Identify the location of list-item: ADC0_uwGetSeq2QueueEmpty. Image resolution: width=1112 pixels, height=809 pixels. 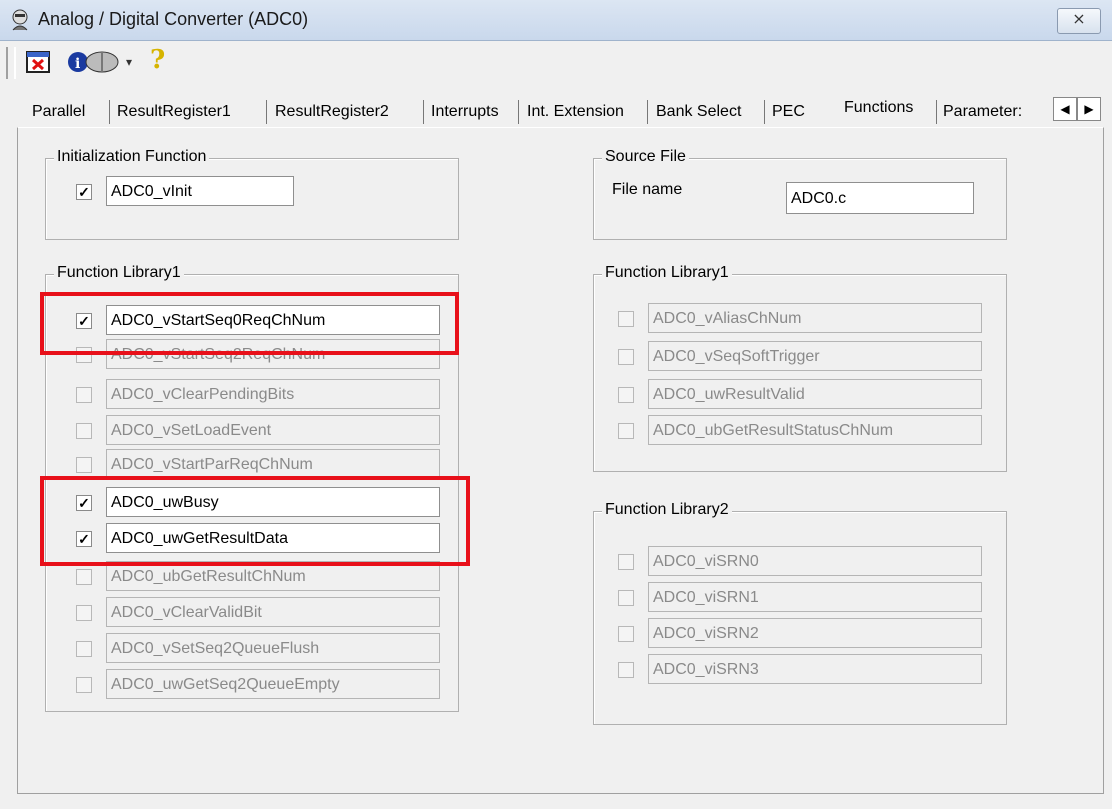
(261, 685).